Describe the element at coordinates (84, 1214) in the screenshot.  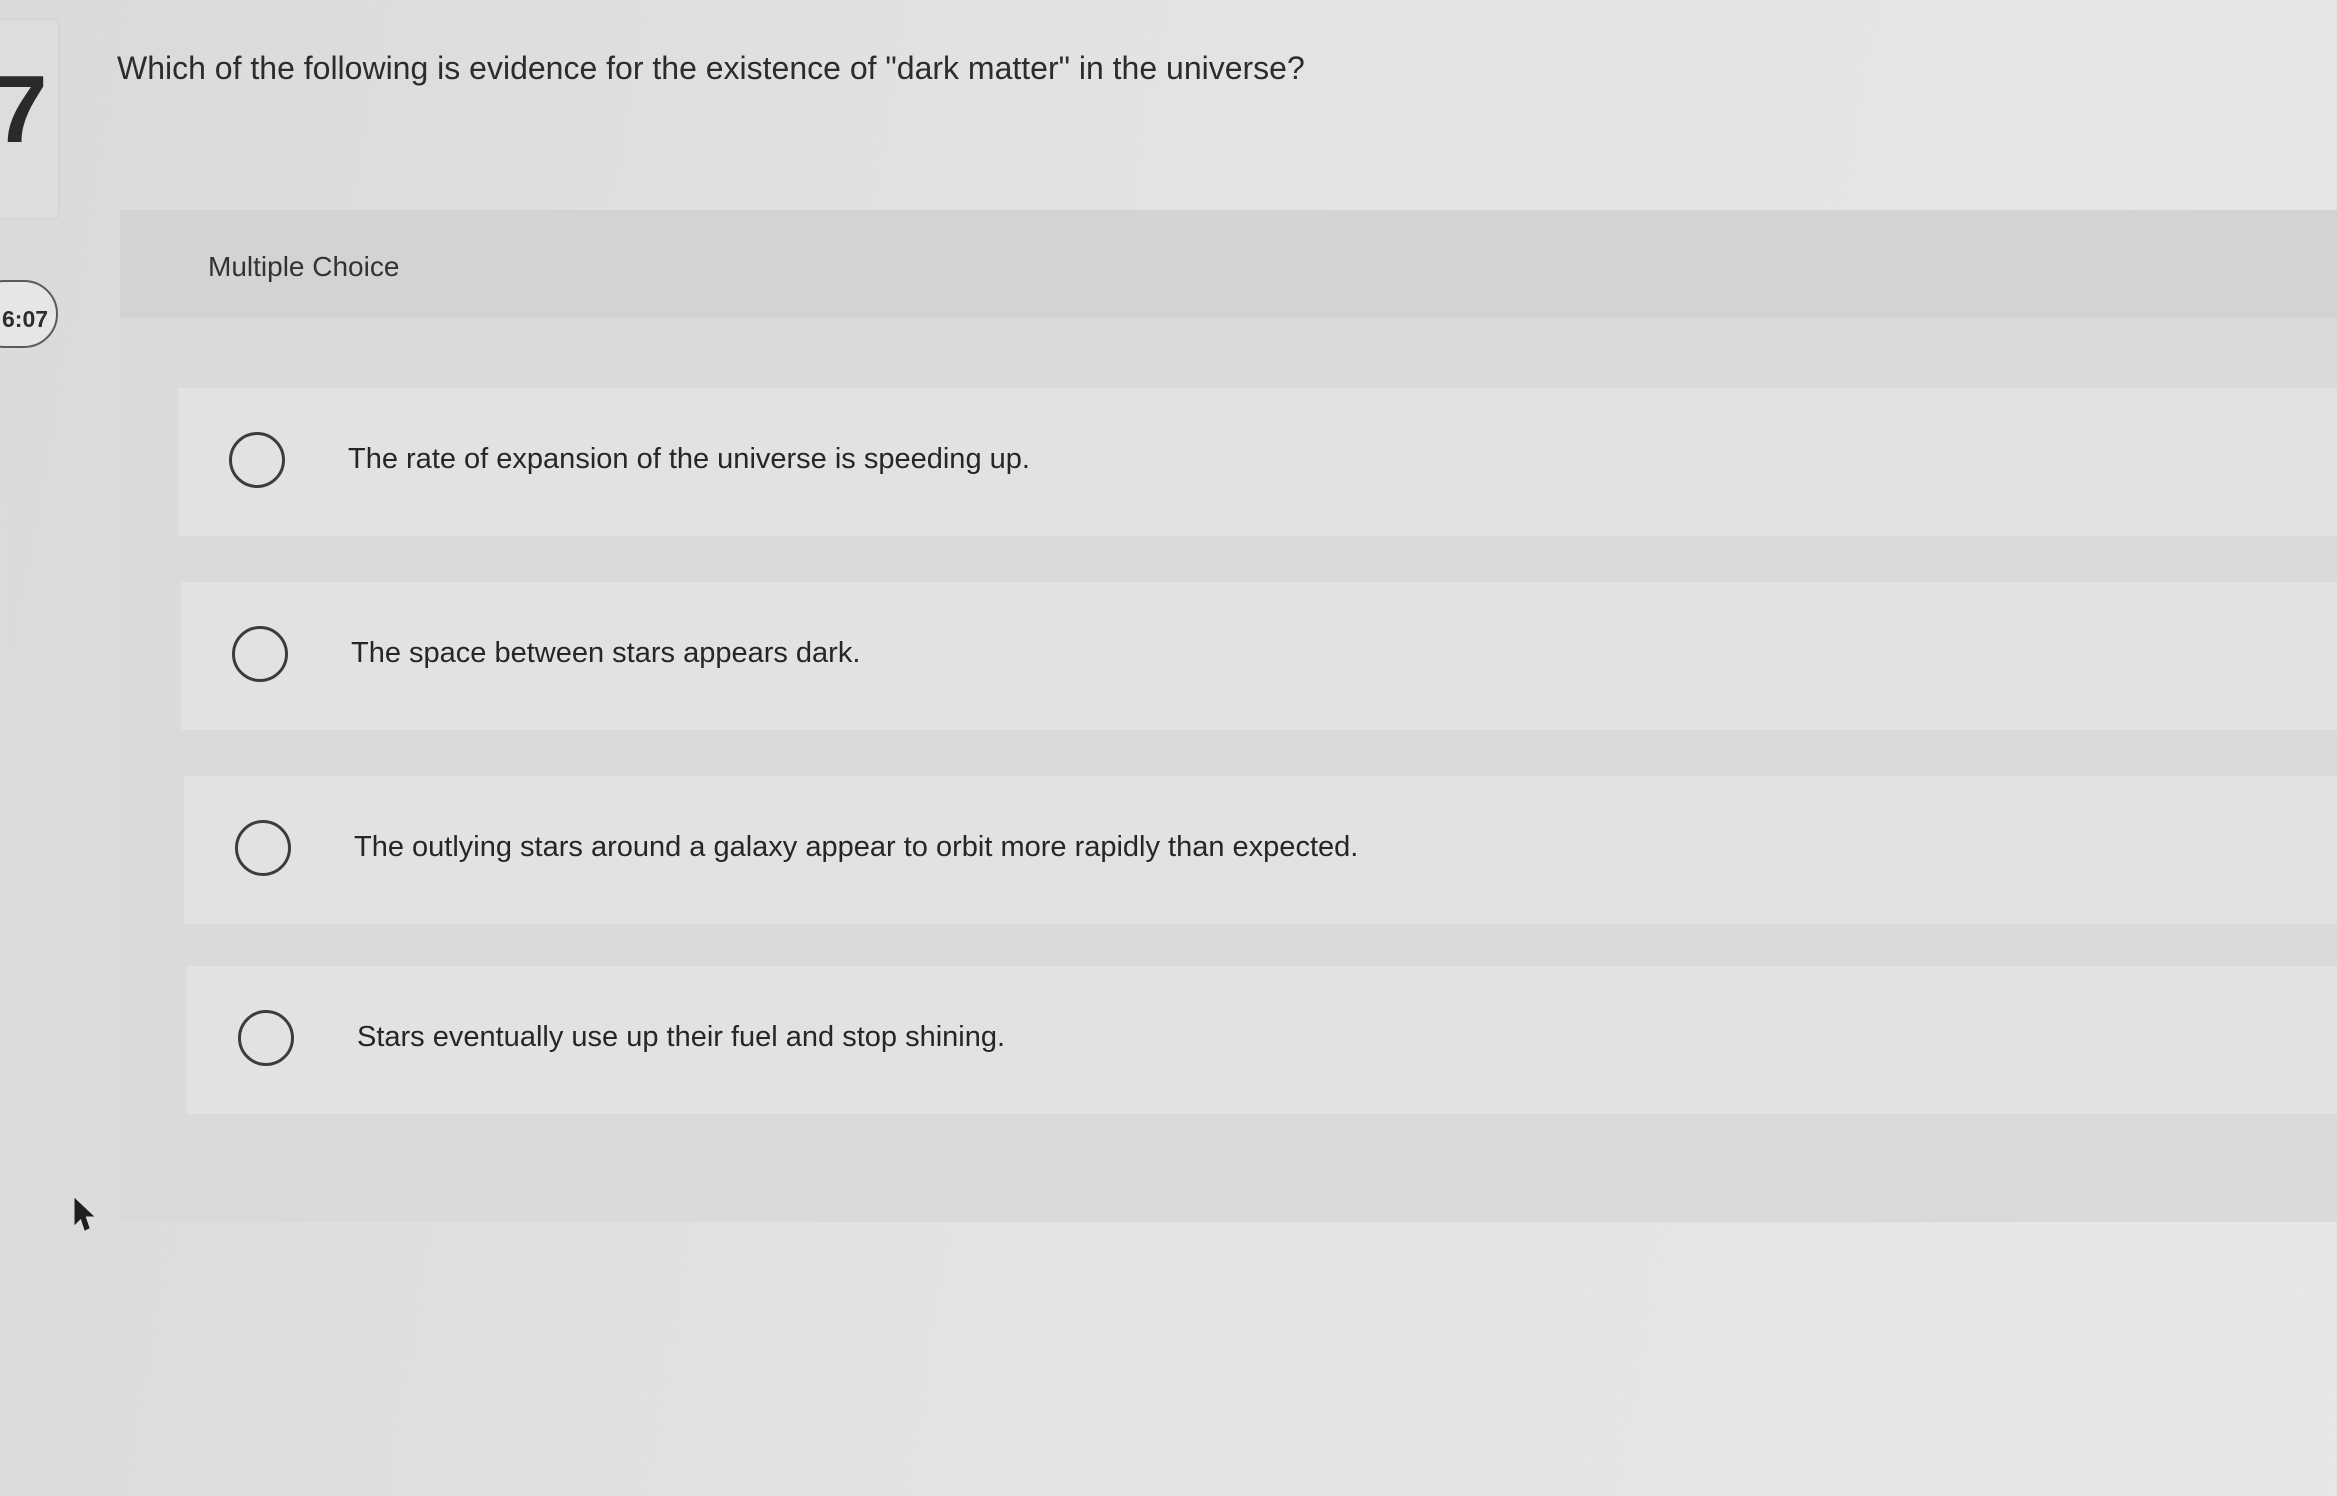
I see `mouse-pointer-icon` at that location.